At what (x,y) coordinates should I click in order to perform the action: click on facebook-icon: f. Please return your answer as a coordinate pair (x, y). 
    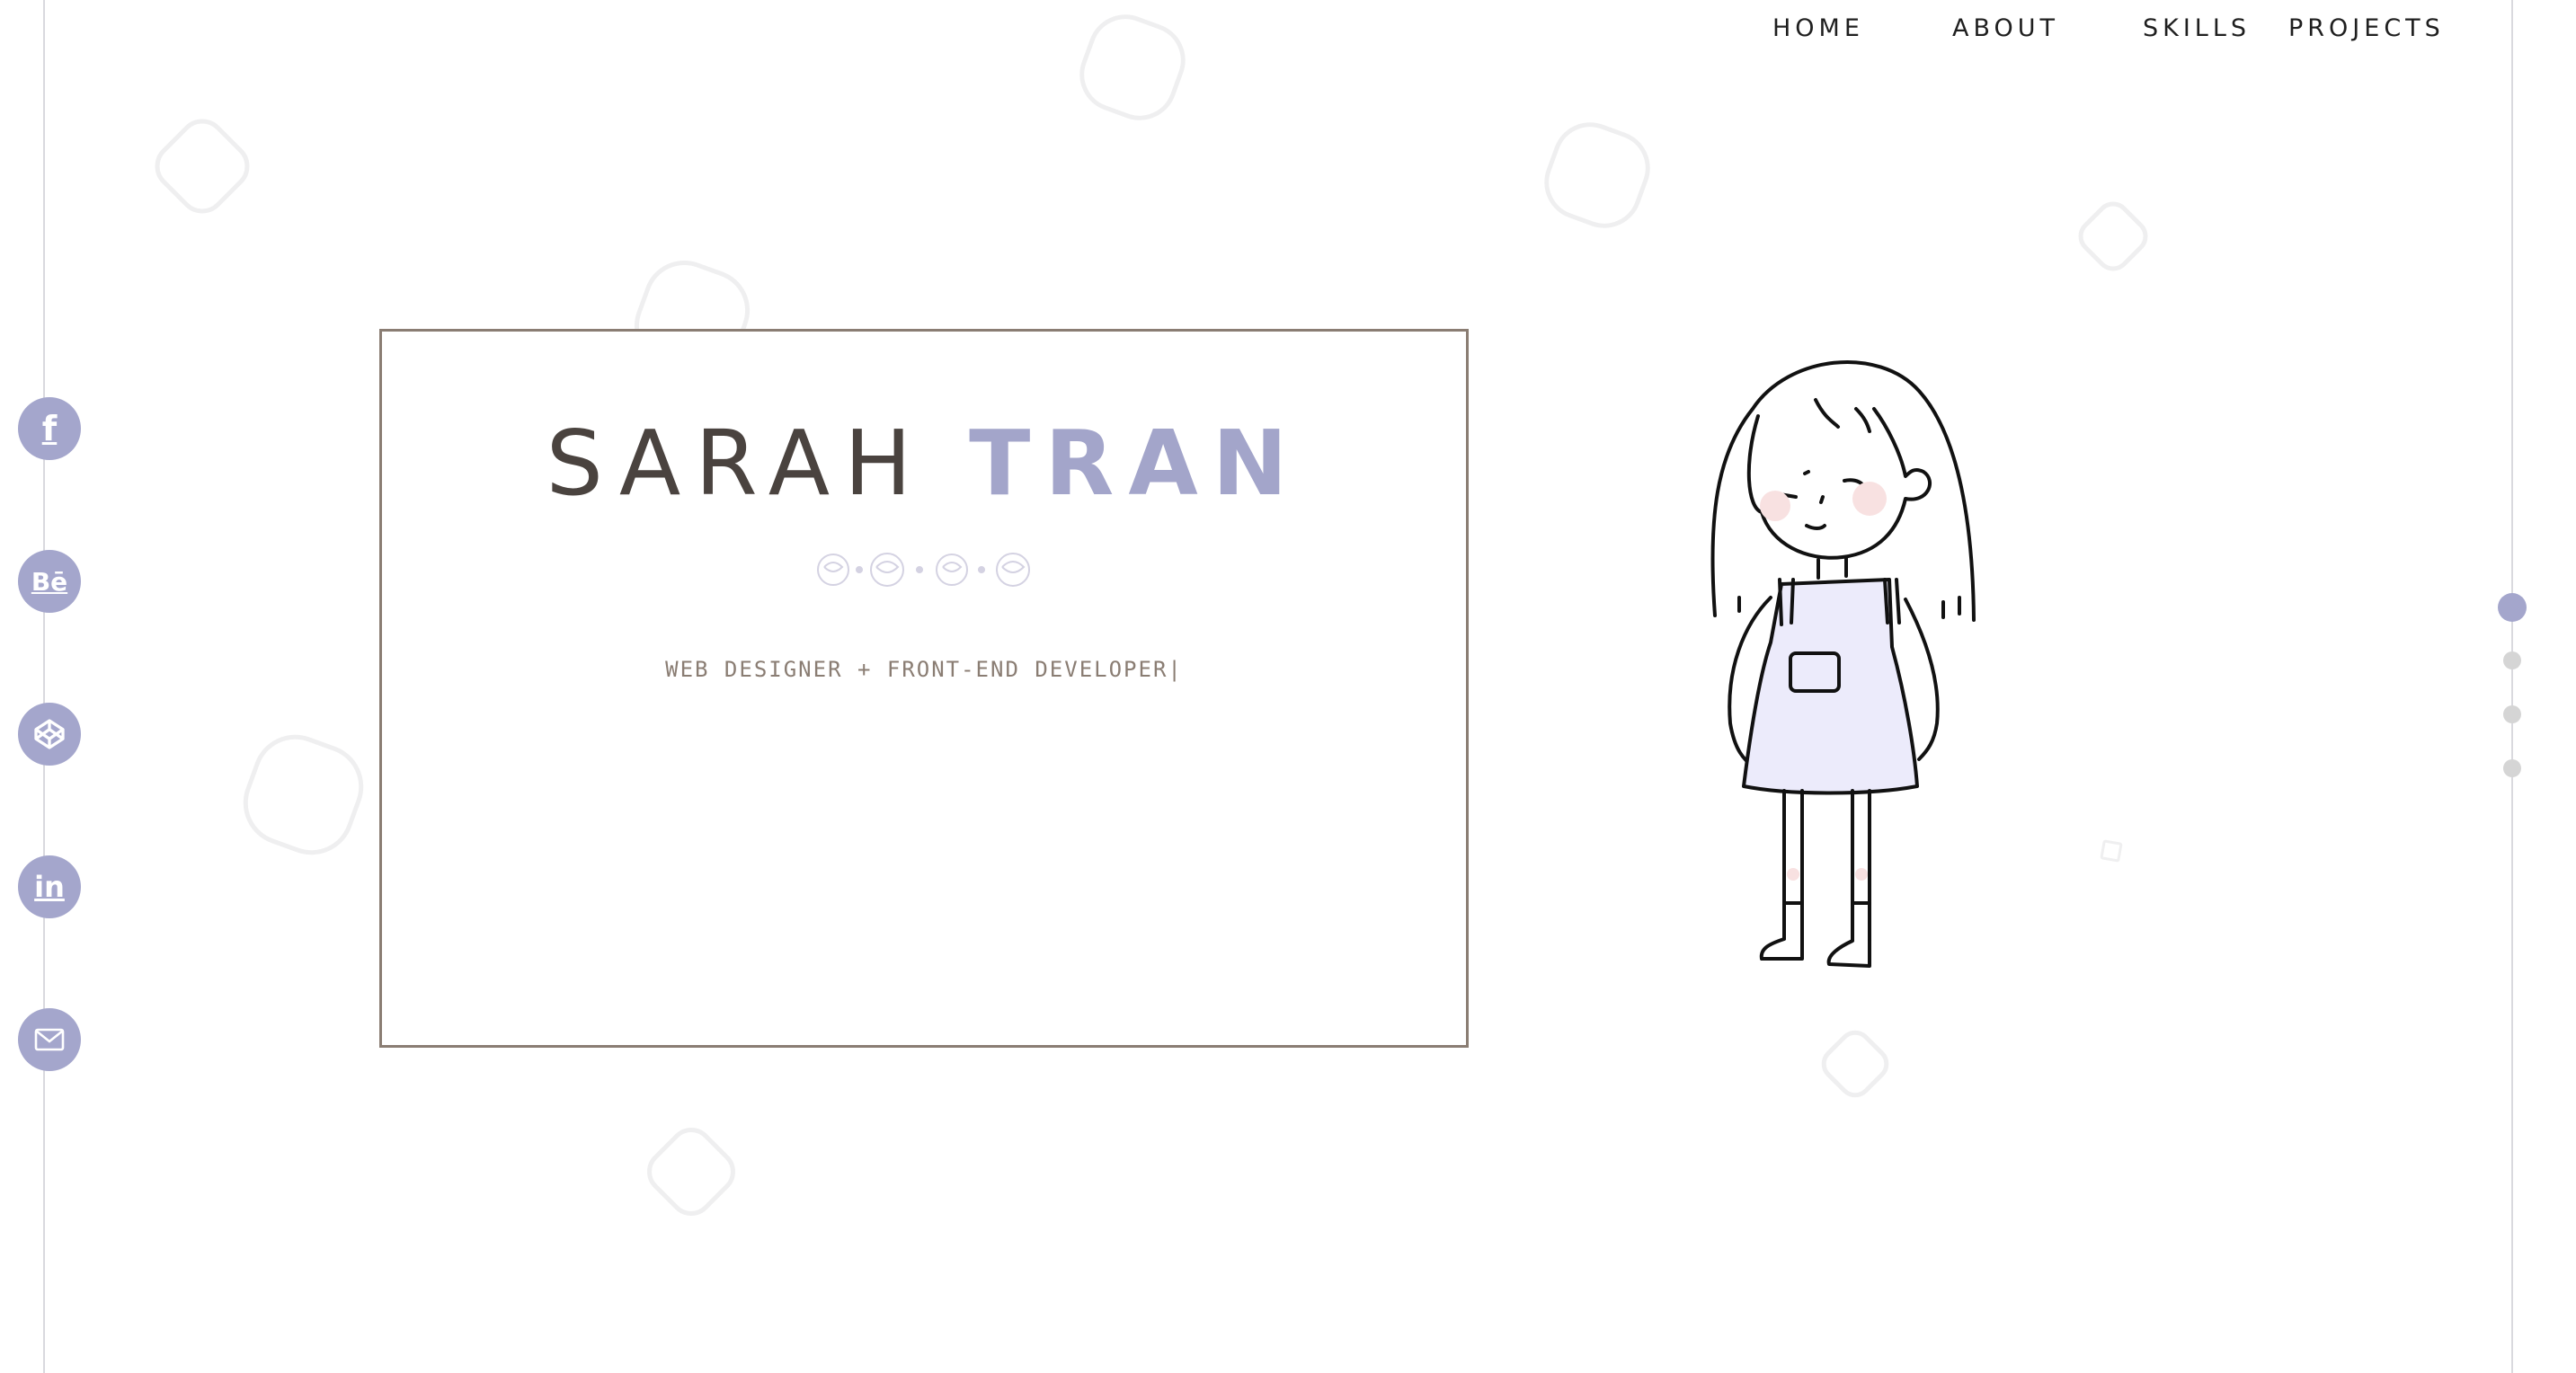
    Looking at the image, I should click on (49, 429).